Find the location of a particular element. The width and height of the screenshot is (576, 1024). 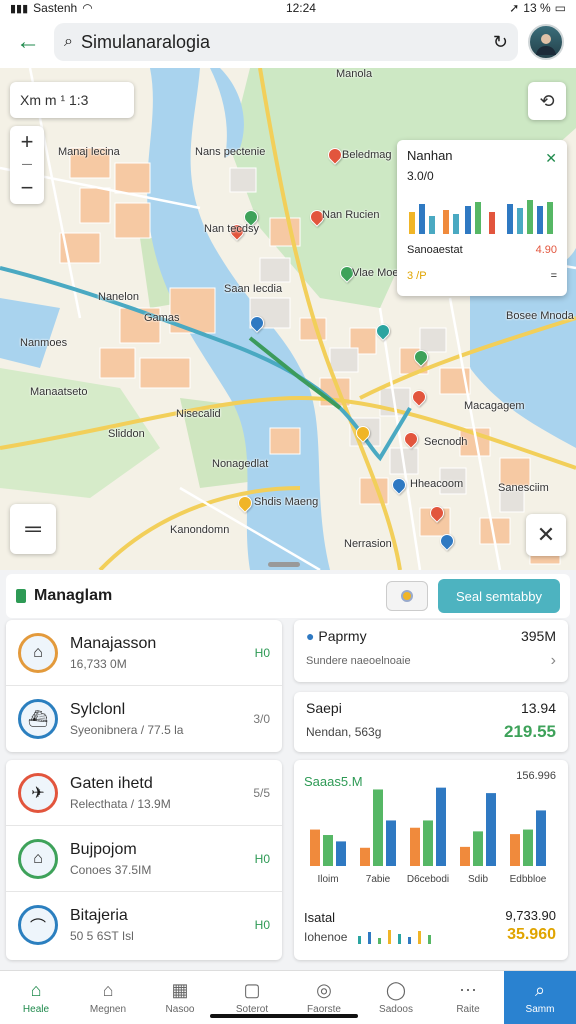

list-item: ⌂ Bujpojom Conoes 37.5IM H0 is located at coordinates (144, 859).